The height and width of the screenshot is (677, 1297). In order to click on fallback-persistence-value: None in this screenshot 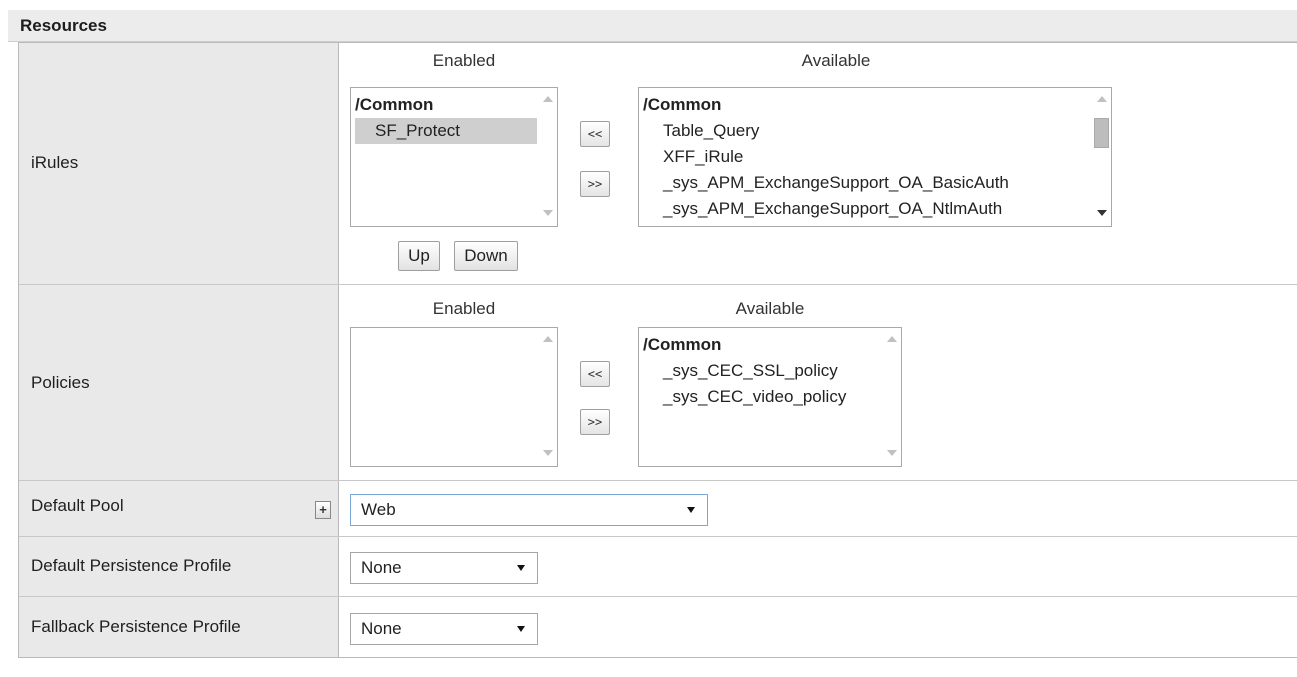, I will do `click(381, 628)`.